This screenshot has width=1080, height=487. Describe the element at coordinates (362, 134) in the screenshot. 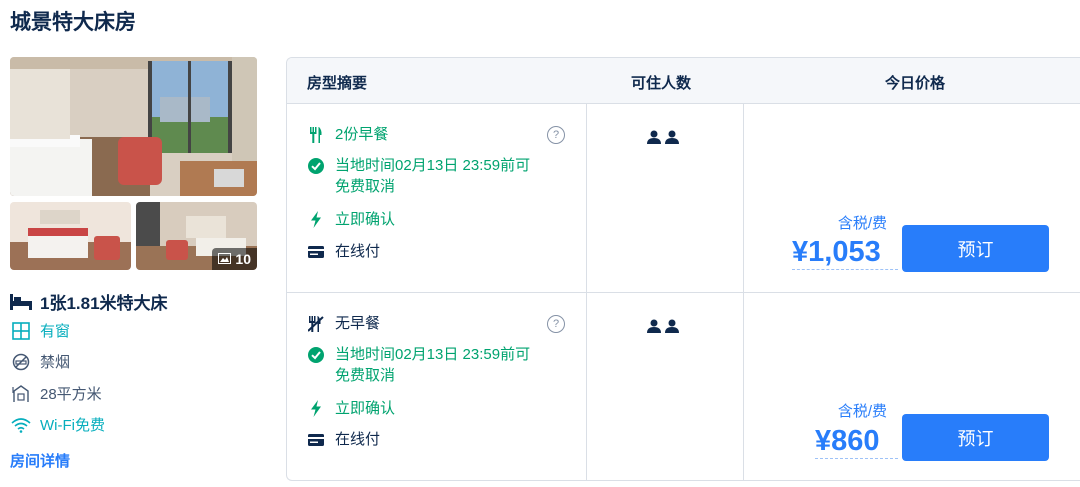

I see `meal-label: 2份早餐` at that location.